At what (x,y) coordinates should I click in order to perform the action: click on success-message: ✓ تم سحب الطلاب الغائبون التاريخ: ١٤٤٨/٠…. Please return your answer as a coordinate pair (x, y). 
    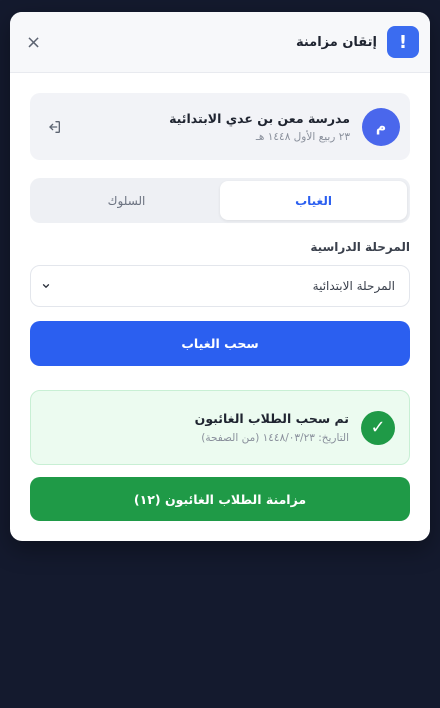
    Looking at the image, I should click on (220, 427).